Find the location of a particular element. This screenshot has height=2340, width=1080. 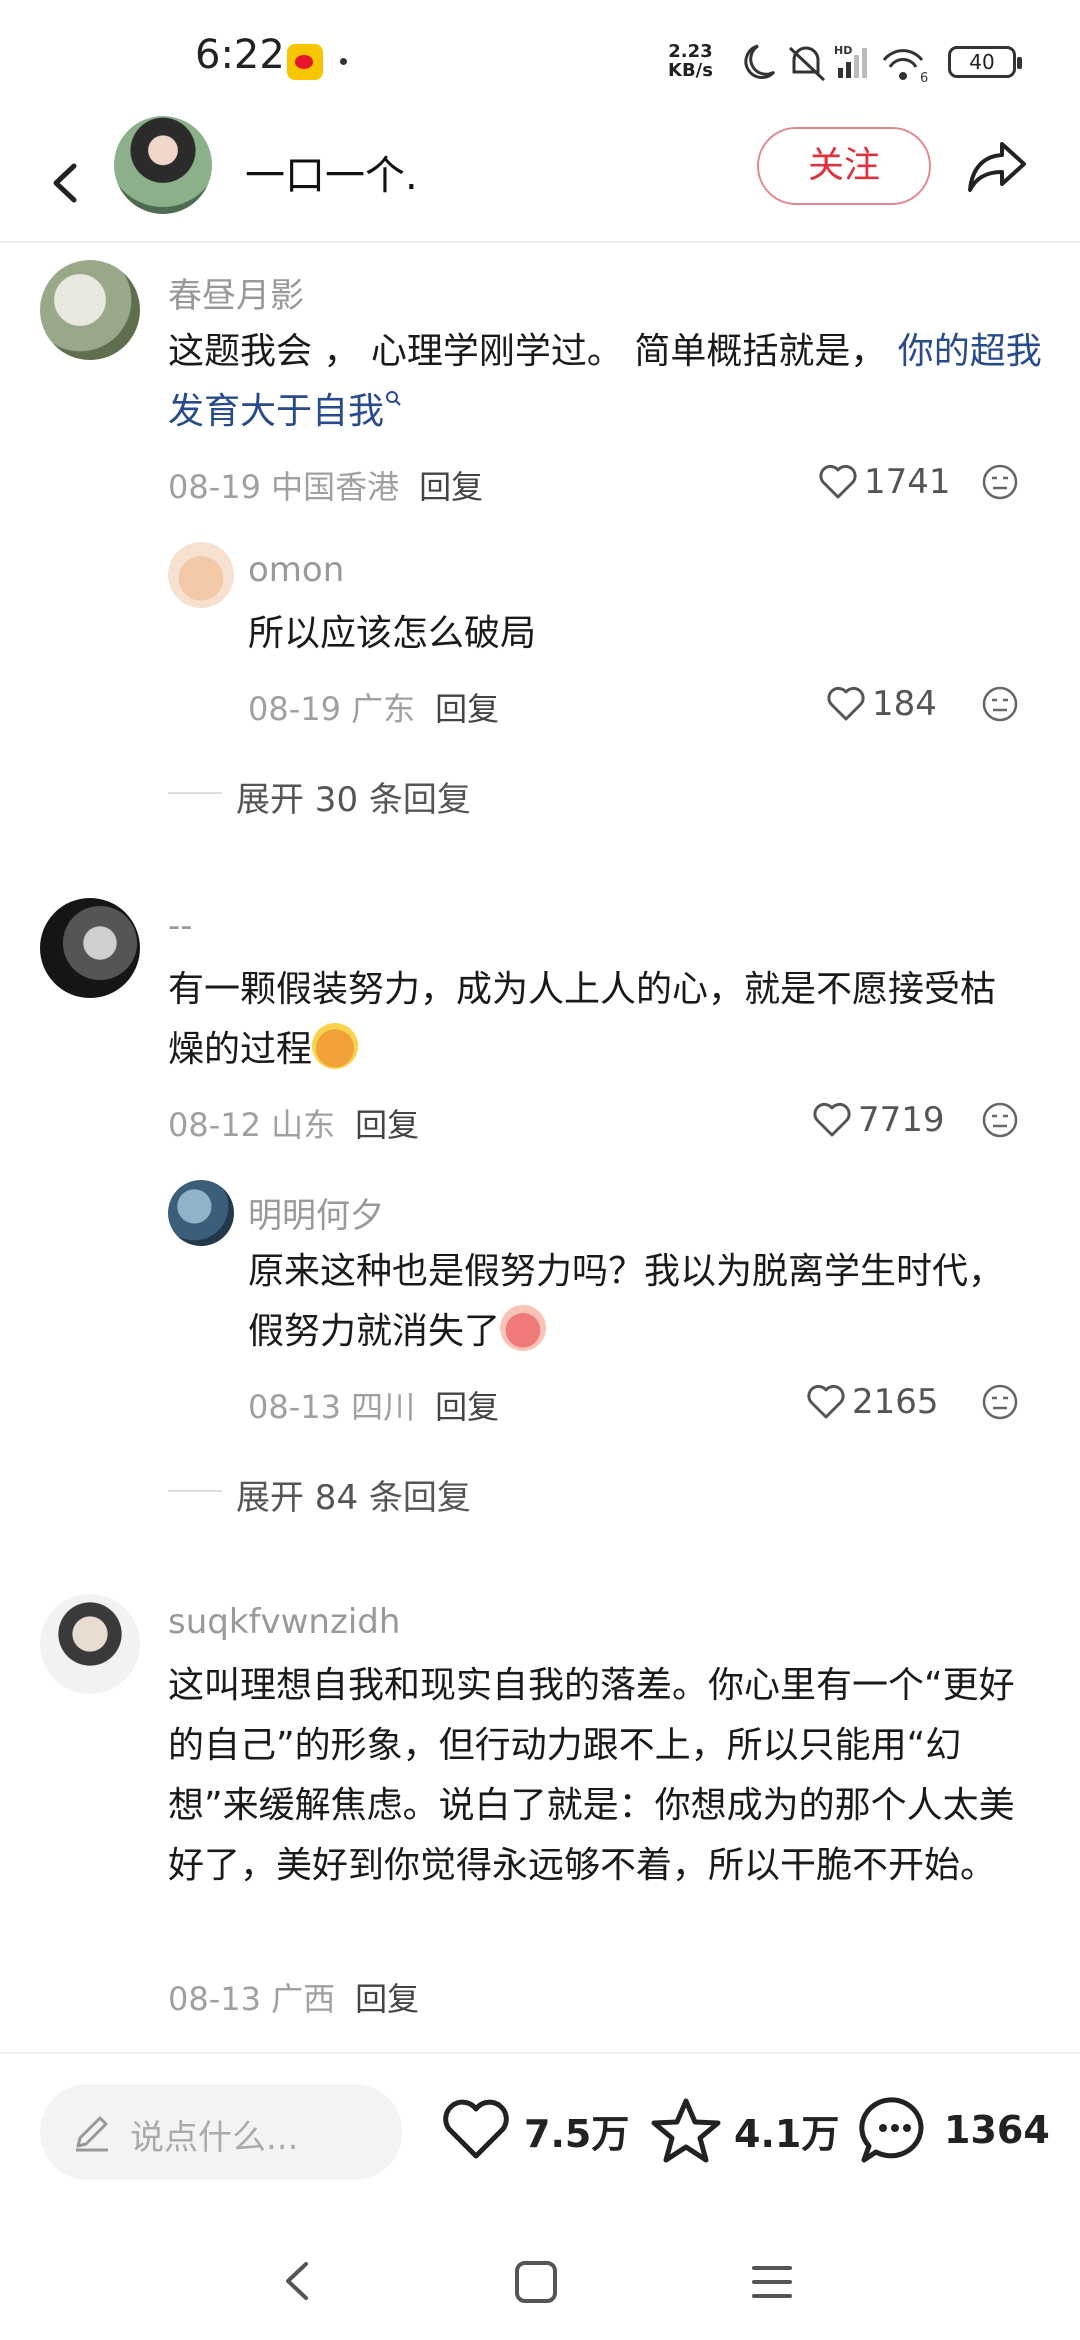

comment-meta: 08-12 山东 回复 is located at coordinates (294, 1125).